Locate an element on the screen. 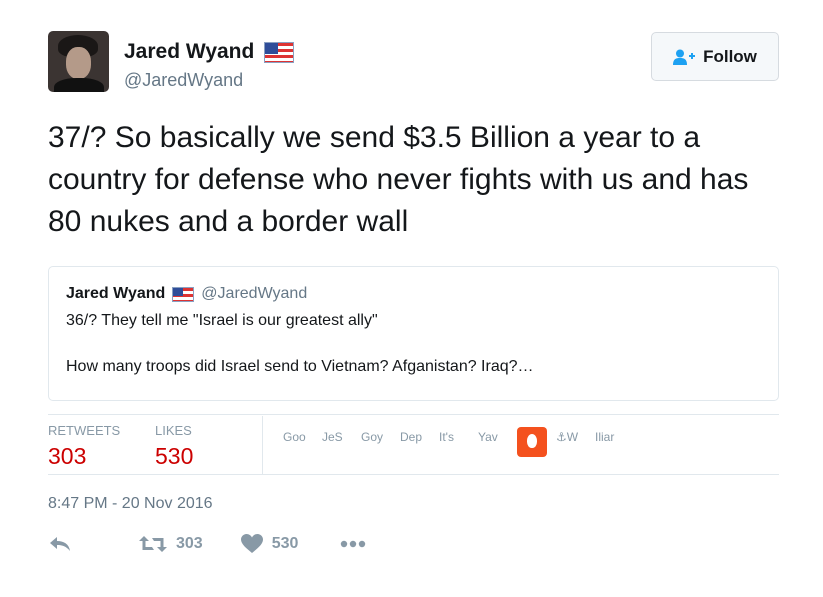 The width and height of the screenshot is (823, 597). author-name-row: Jared Wyand is located at coordinates (209, 52).